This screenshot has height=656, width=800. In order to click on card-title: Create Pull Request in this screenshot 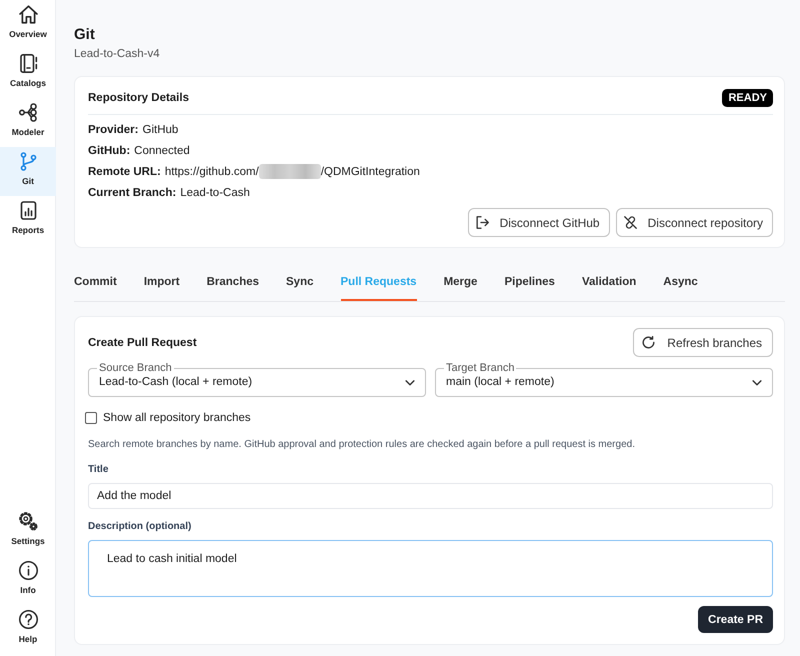, I will do `click(142, 343)`.